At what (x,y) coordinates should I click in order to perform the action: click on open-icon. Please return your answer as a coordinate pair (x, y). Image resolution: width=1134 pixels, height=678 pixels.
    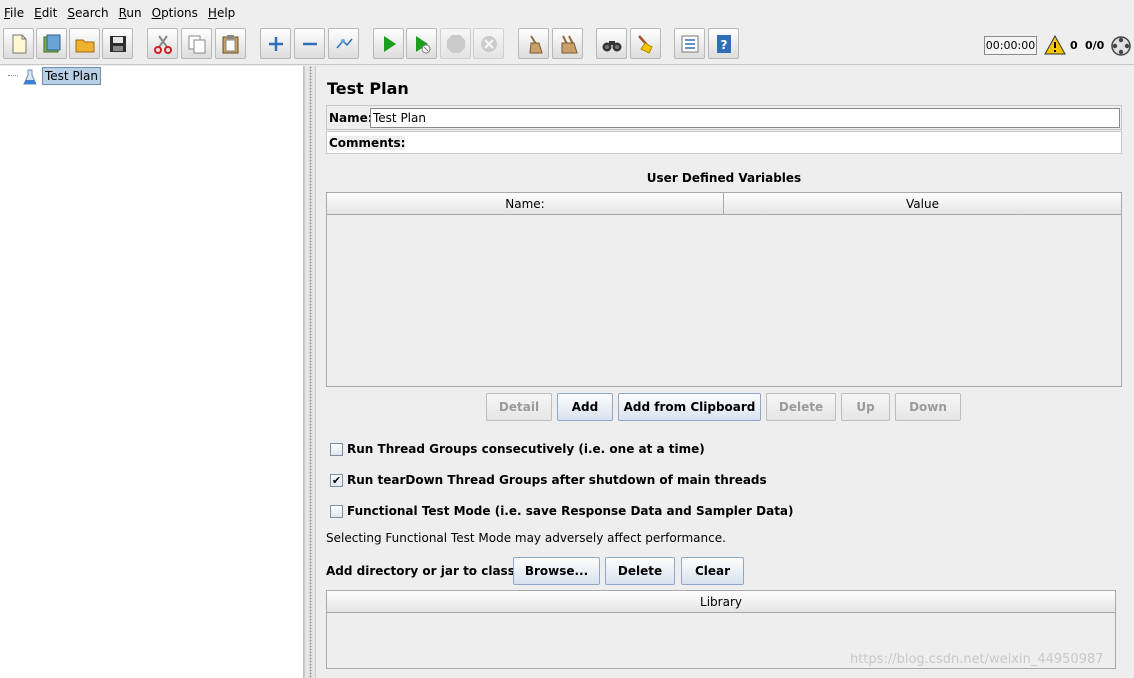
    Looking at the image, I should click on (84, 45).